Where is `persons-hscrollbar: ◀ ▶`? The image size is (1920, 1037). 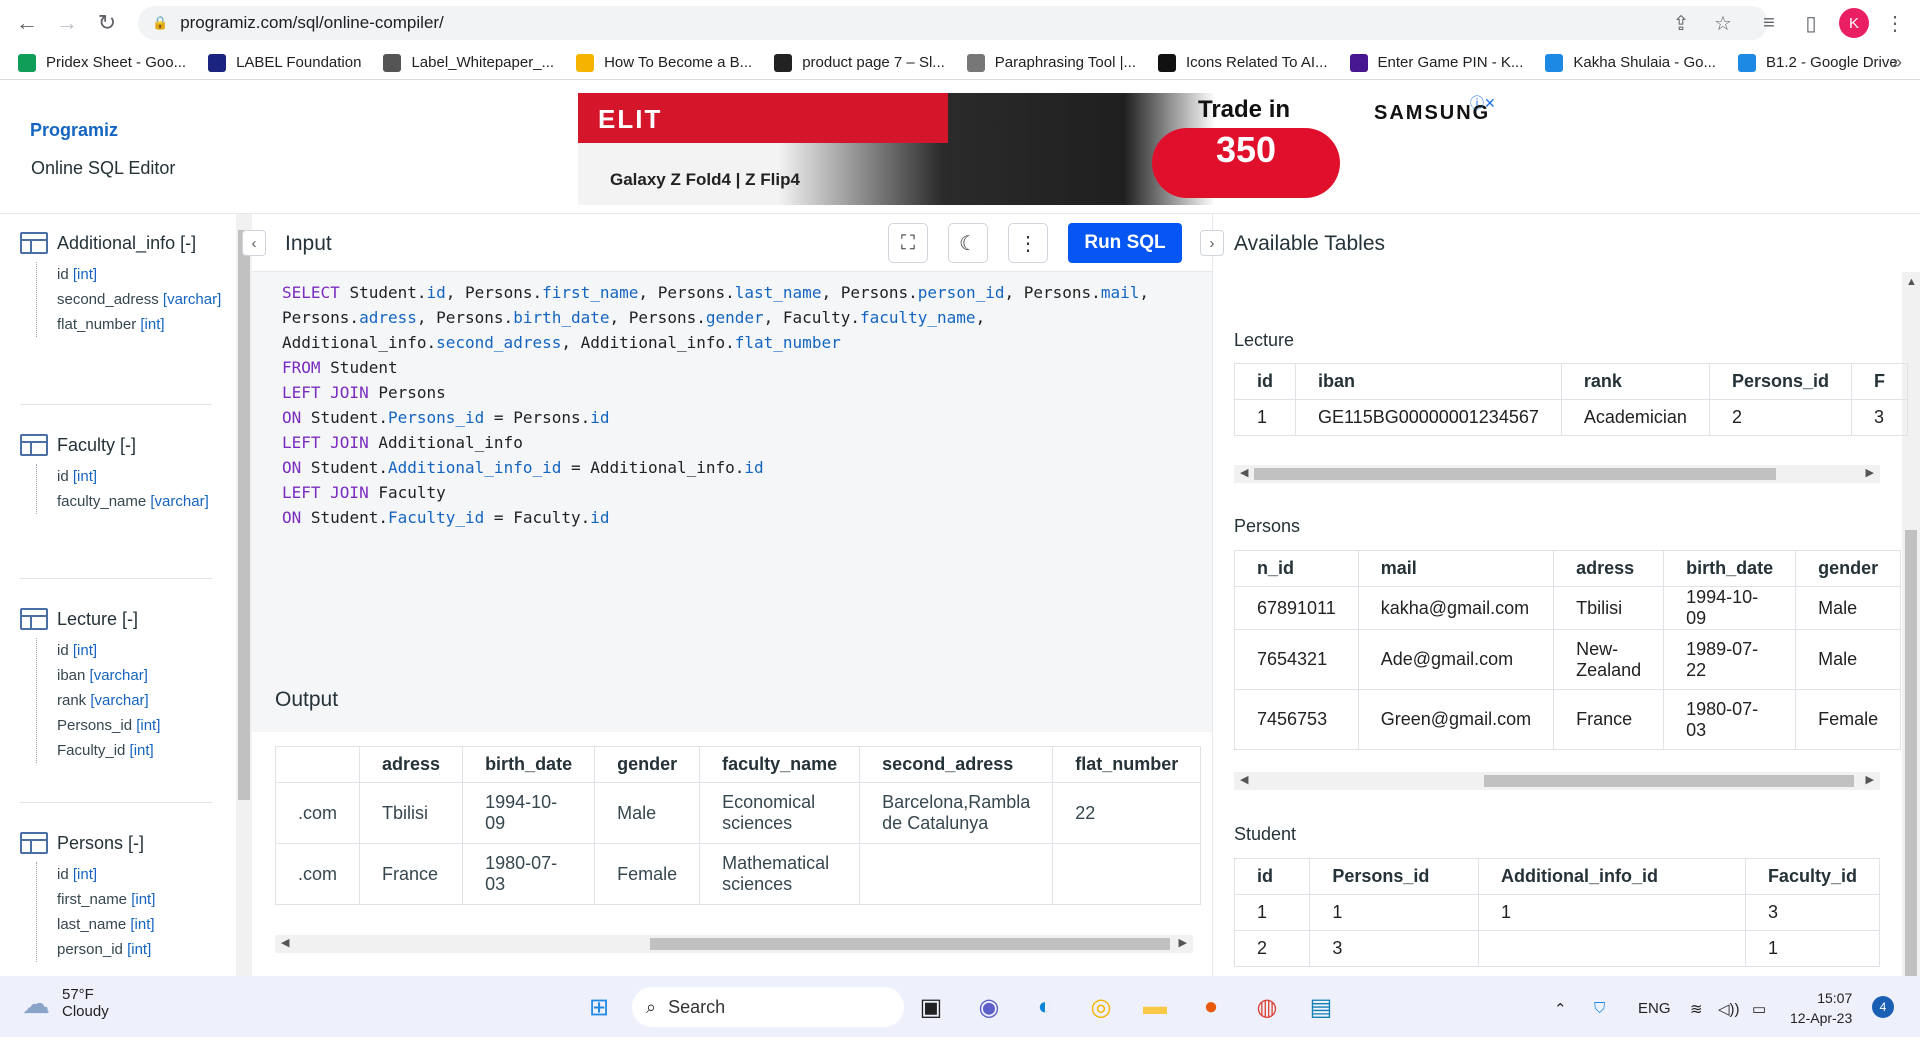
persons-hscrollbar: ◀ ▶ is located at coordinates (1557, 781).